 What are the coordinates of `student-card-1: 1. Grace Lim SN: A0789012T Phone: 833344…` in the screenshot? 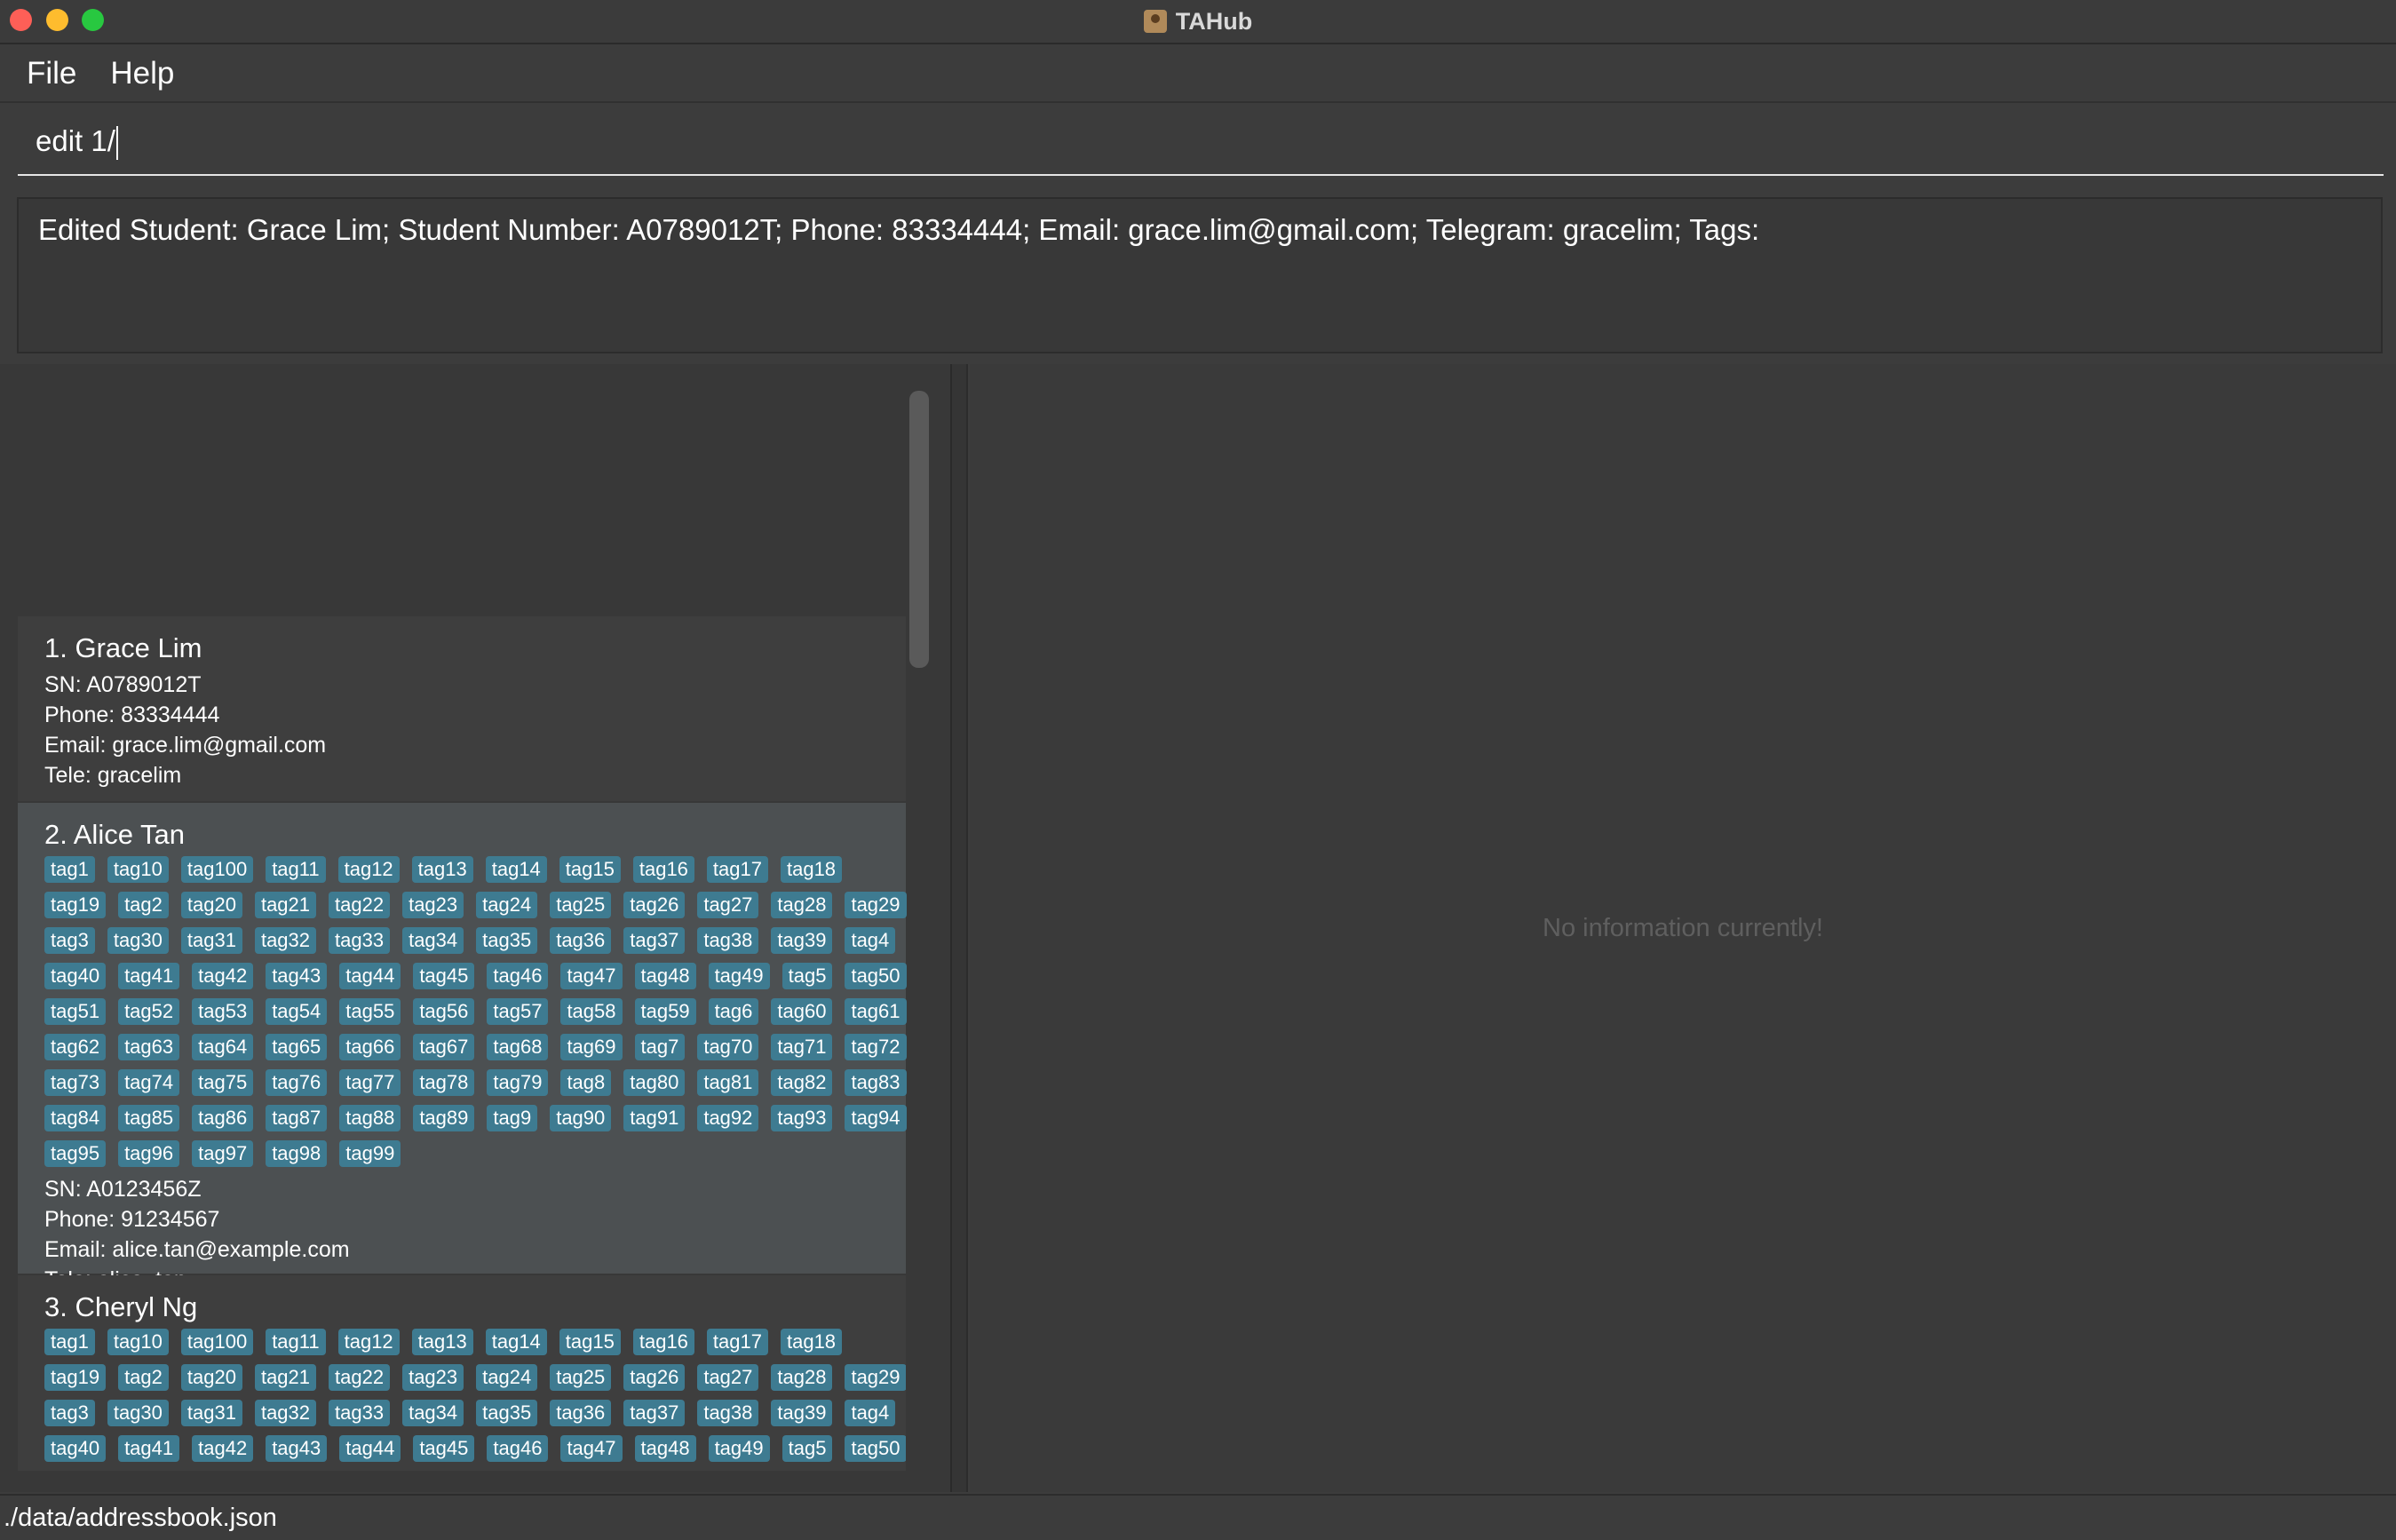 It's located at (462, 708).